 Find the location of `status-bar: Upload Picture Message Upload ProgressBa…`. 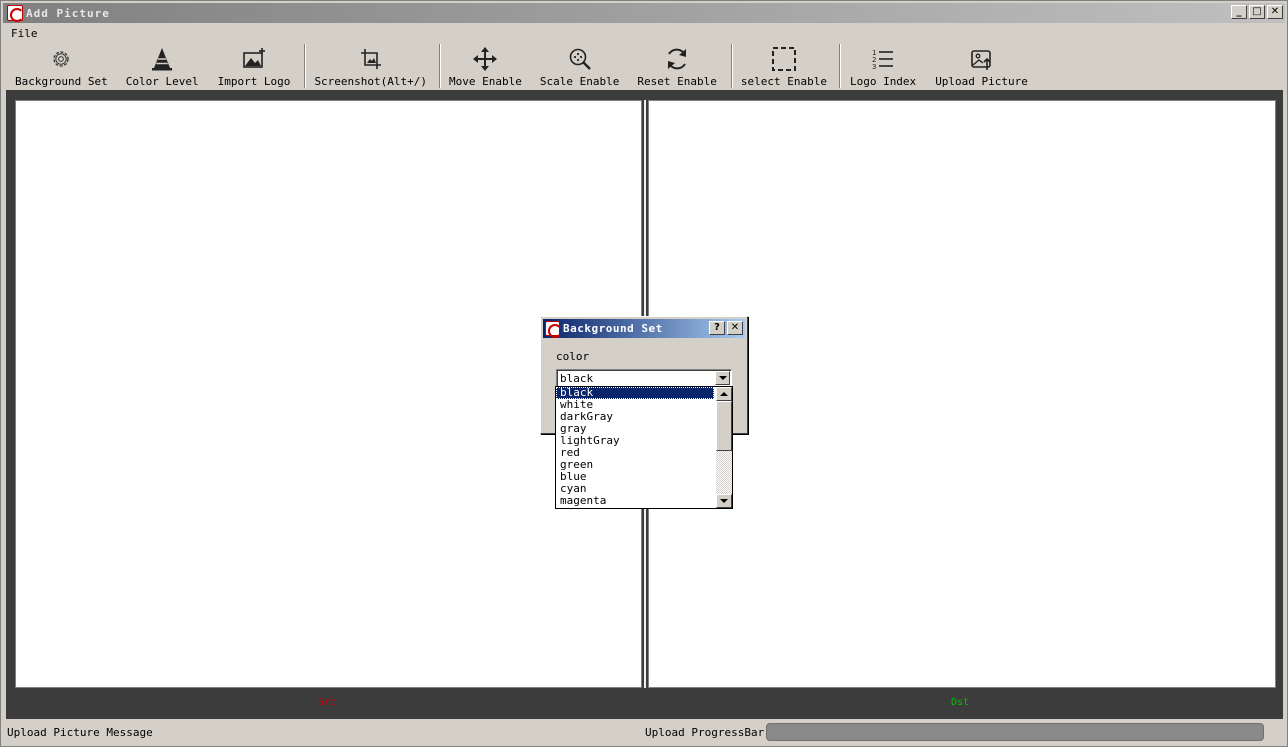

status-bar: Upload Picture Message Upload ProgressBa… is located at coordinates (644, 733).